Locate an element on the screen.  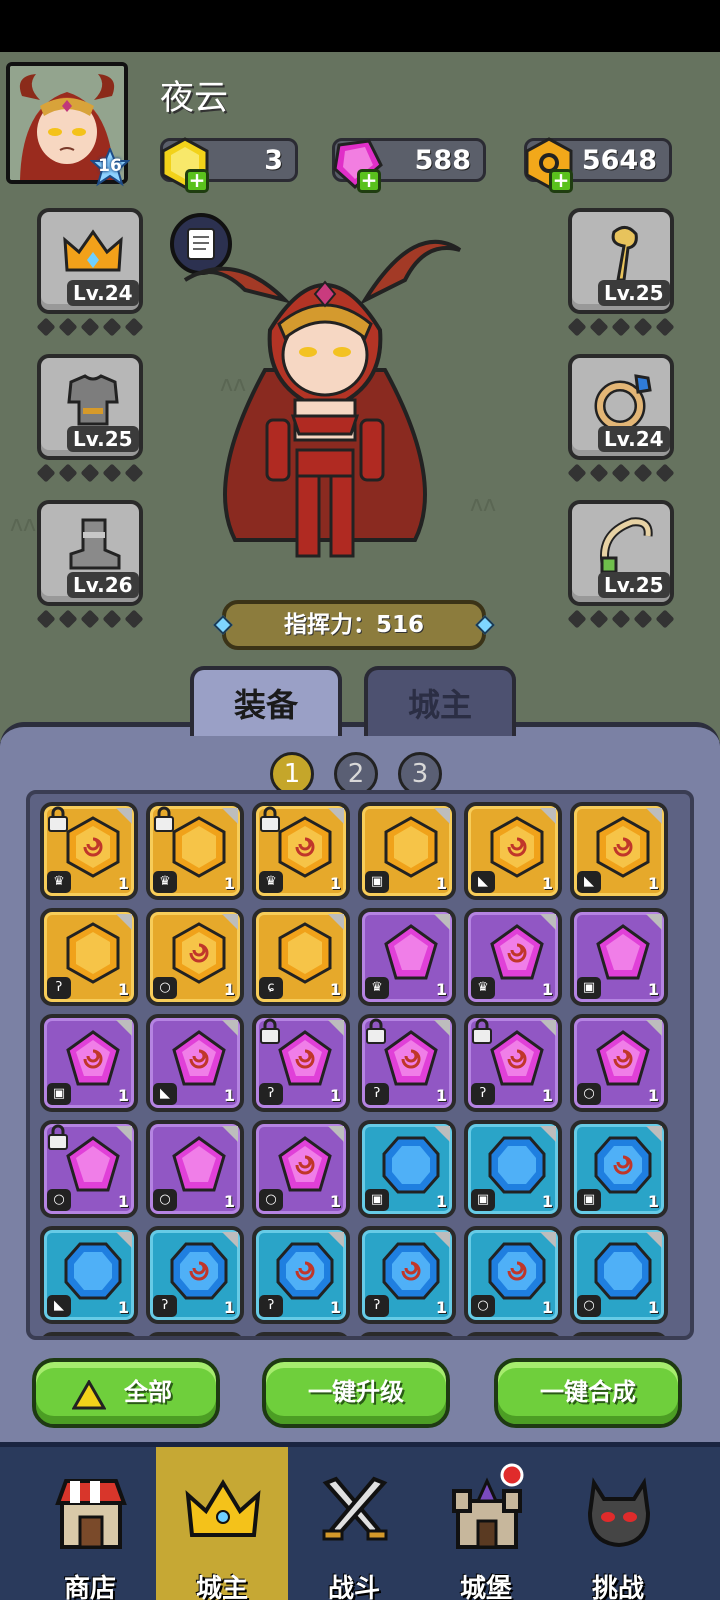
equip-level: Lv.25 is located at coordinates (103, 439).